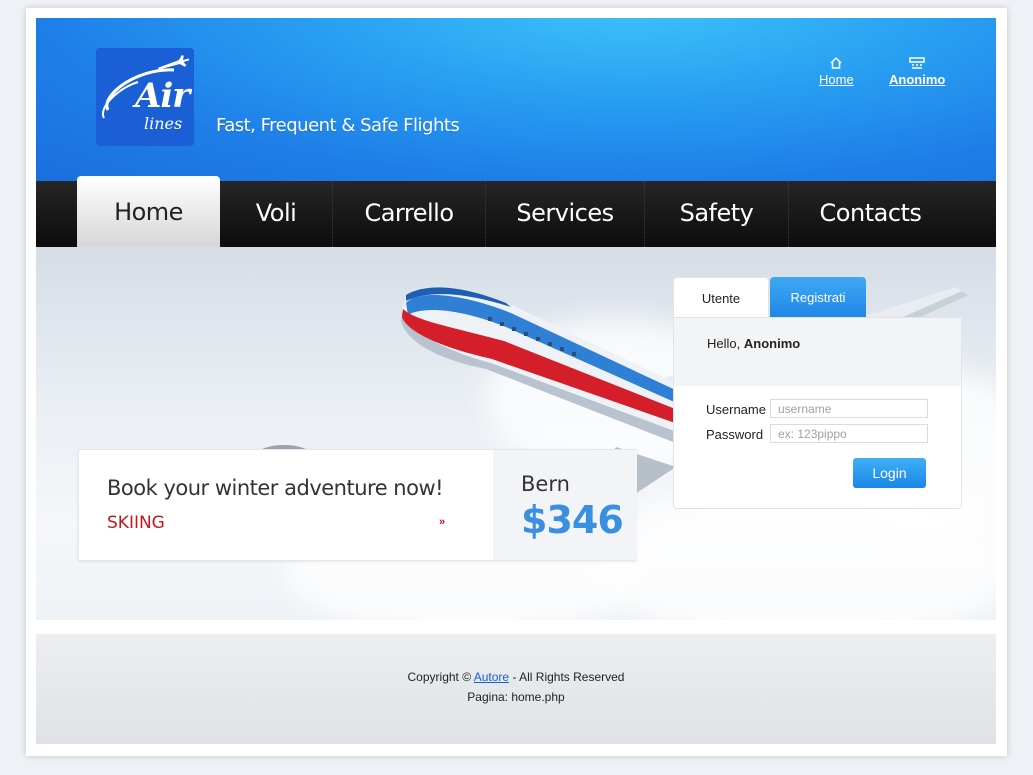 The width and height of the screenshot is (1033, 775). Describe the element at coordinates (409, 214) in the screenshot. I see `nav-item-carrello: Carrello` at that location.